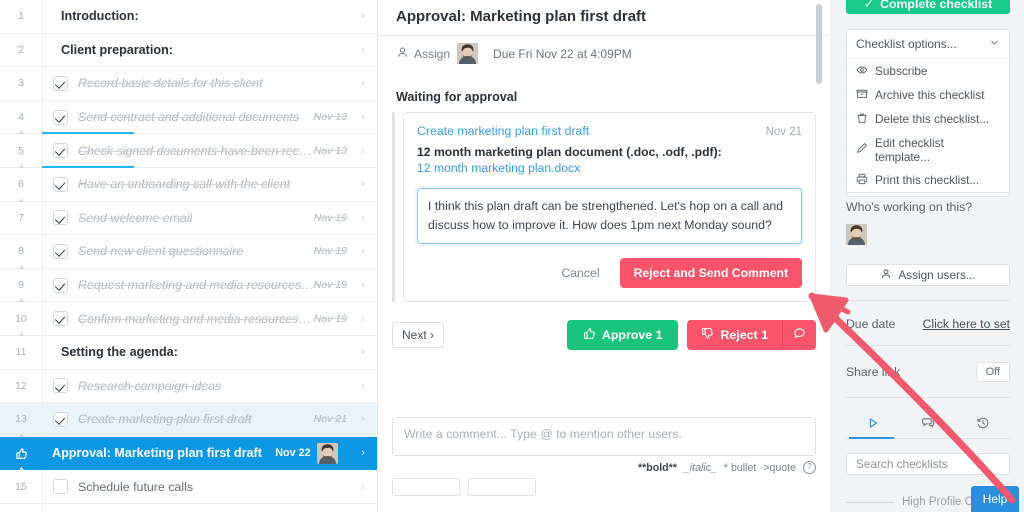  Describe the element at coordinates (928, 464) in the screenshot. I see `search-checklists-input: Search checklists` at that location.